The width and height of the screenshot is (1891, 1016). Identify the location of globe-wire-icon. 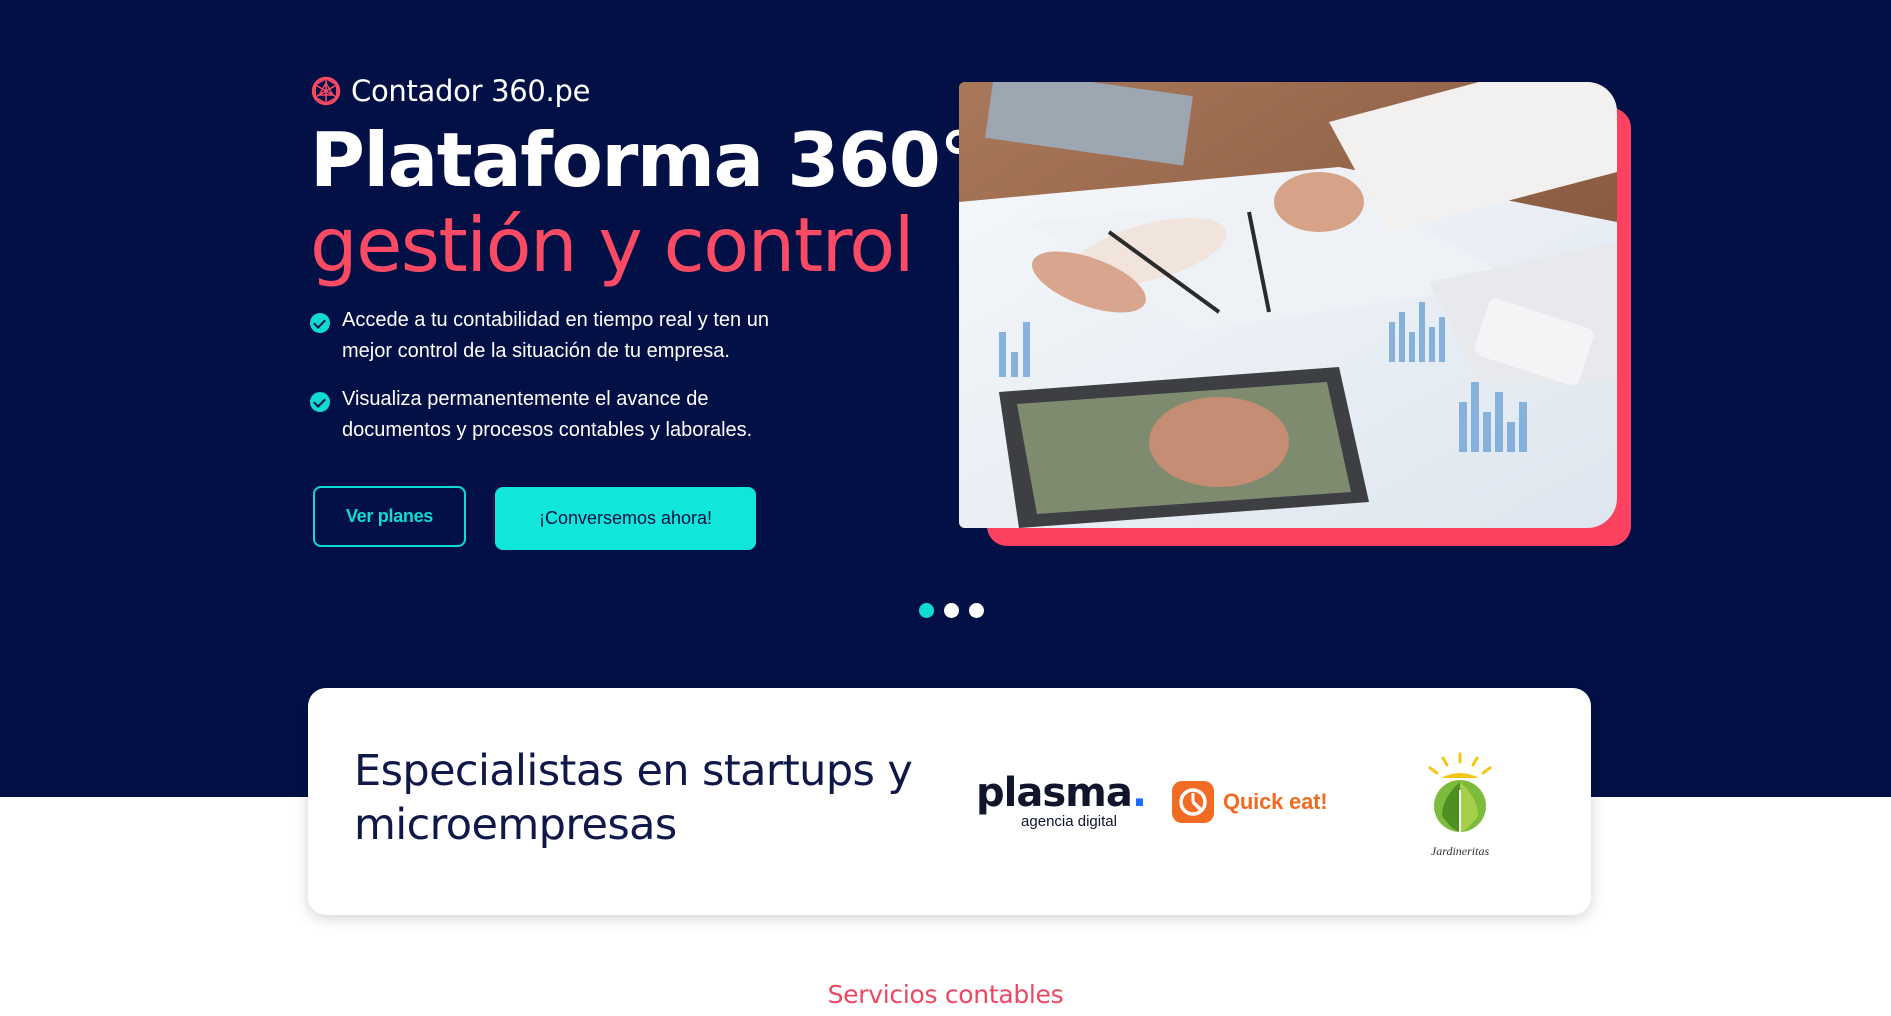
(326, 91).